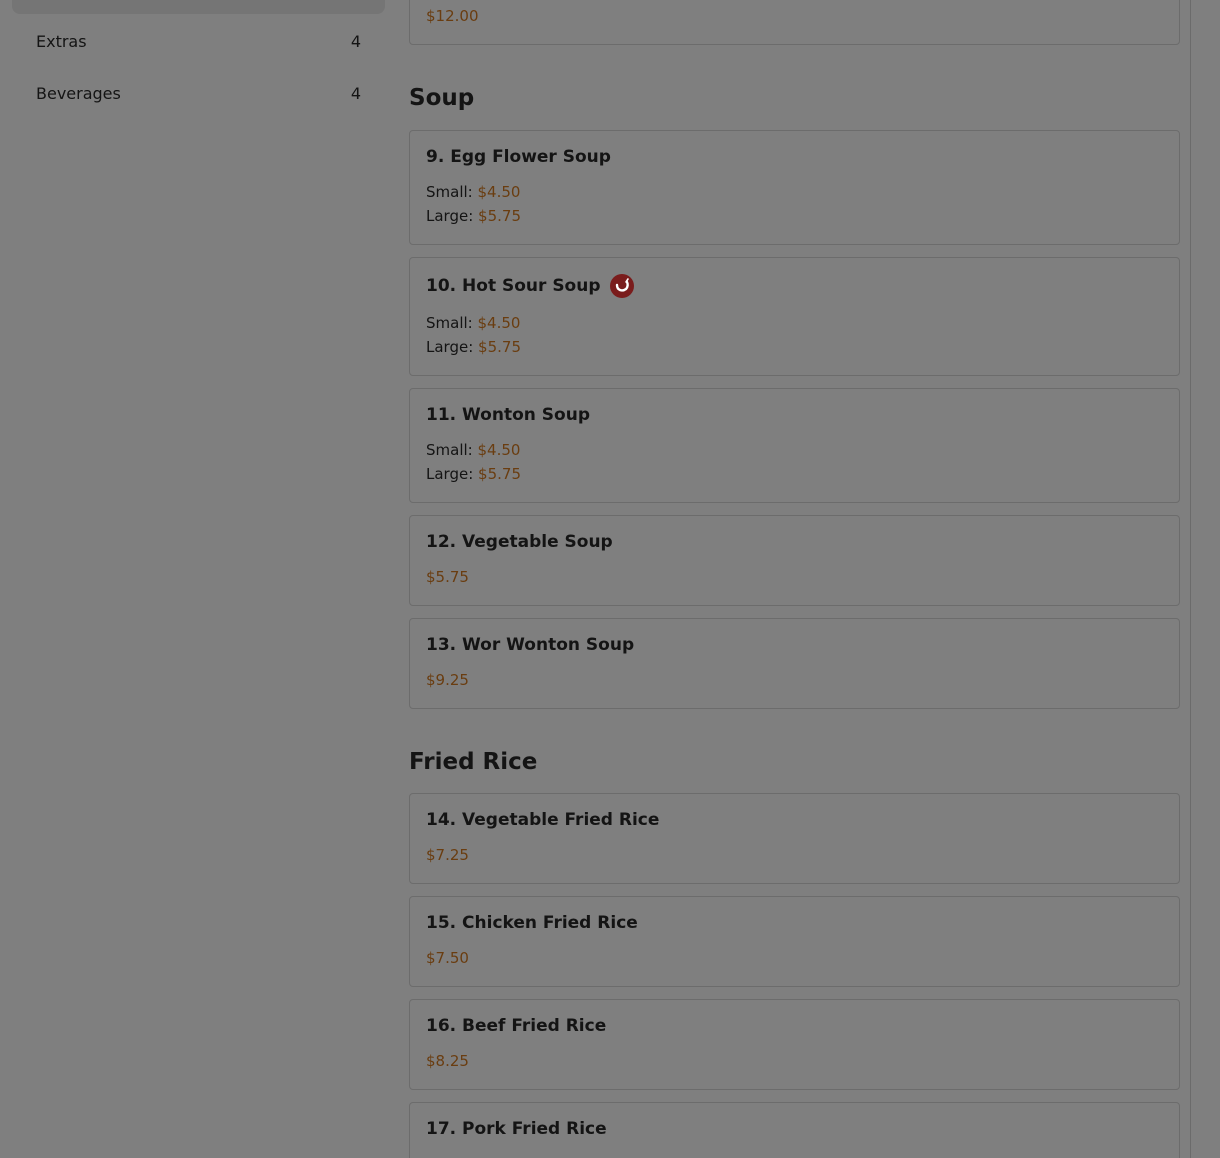 The height and width of the screenshot is (1158, 1220). I want to click on item-name: 9. Egg Flower Soup, so click(518, 157).